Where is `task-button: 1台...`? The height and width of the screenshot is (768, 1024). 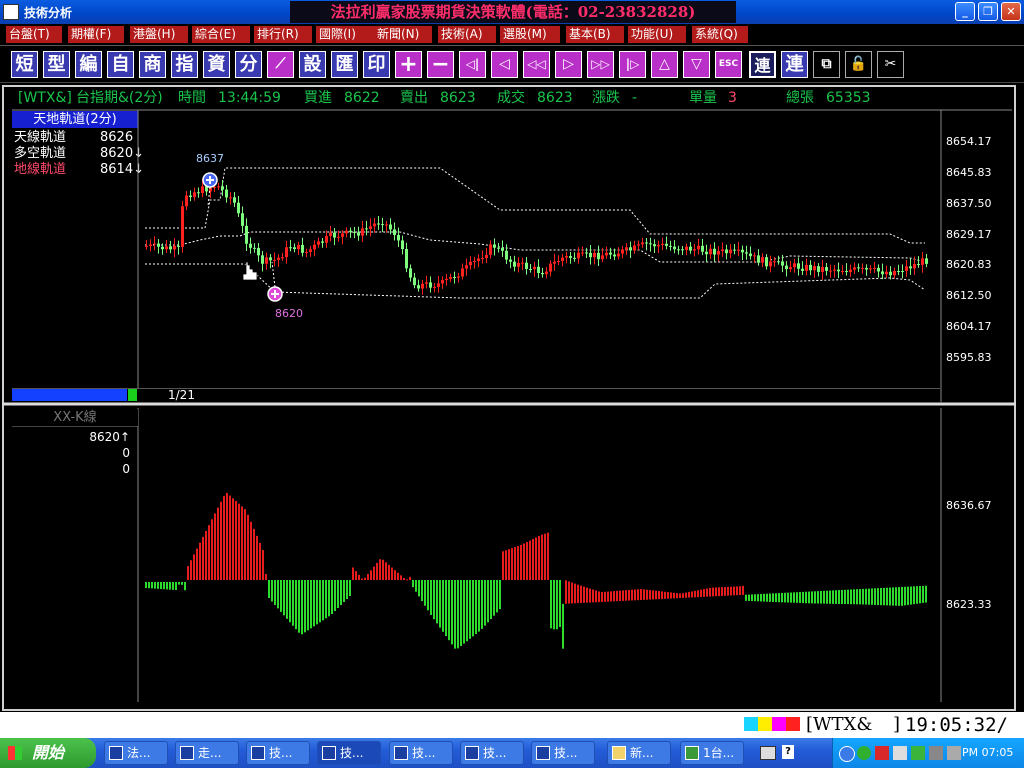
task-button: 1台... is located at coordinates (712, 753).